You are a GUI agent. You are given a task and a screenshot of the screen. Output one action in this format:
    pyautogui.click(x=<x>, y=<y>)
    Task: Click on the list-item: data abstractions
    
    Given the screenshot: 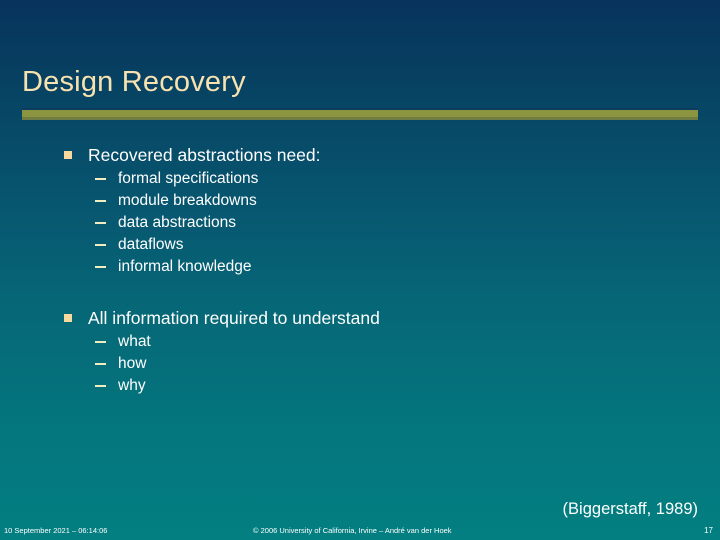 What is the action you would take?
    pyautogui.click(x=360, y=223)
    